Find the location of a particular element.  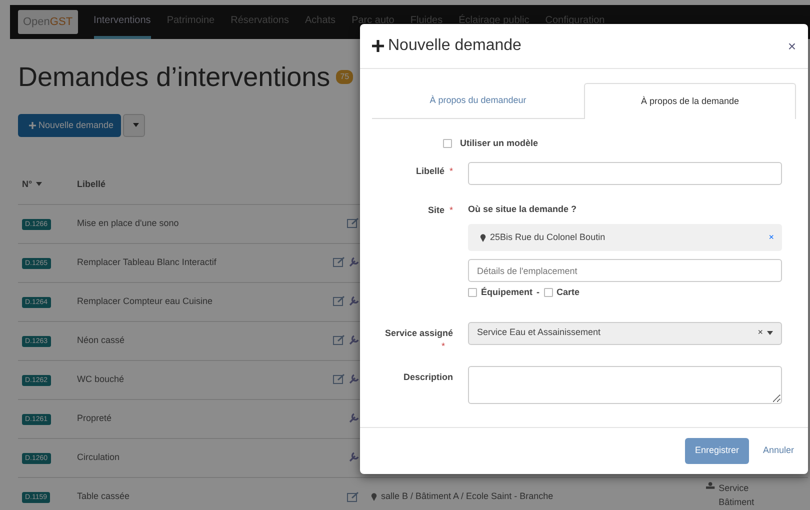

request-title: Remplacer Compteur eau Cuisine is located at coordinates (145, 301).